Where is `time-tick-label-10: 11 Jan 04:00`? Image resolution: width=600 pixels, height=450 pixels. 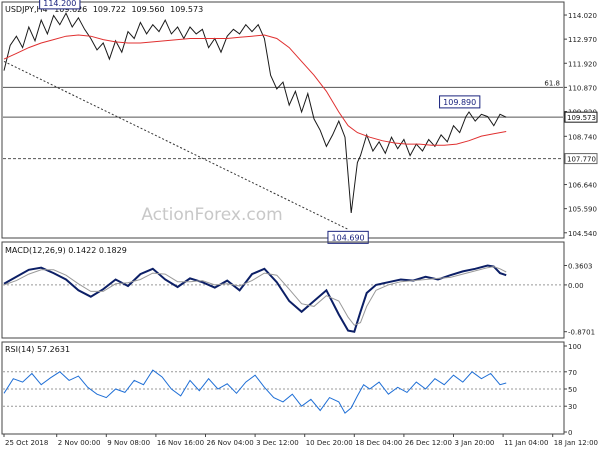
time-tick-label-10: 11 Jan 04:00 is located at coordinates (526, 443).